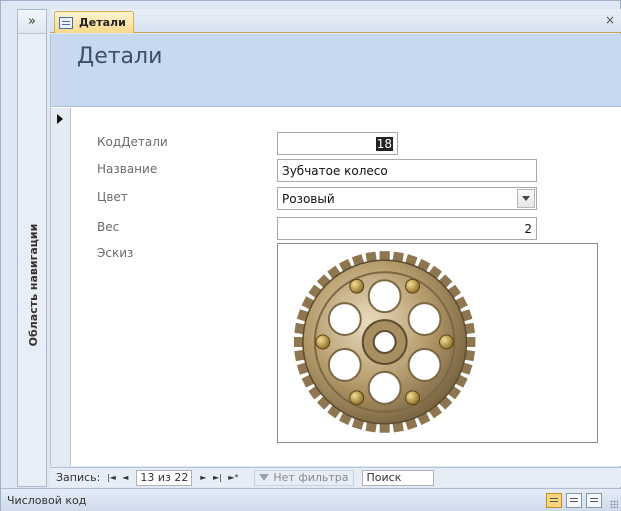  I want to click on new-record-icon: ►*, so click(233, 478).